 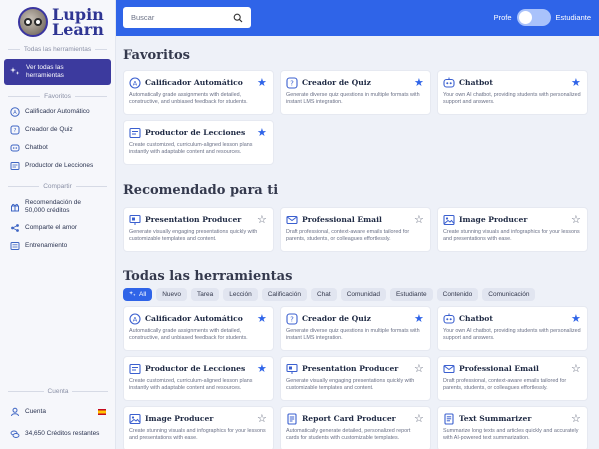 I want to click on filter-chip-all: All, so click(x=138, y=294).